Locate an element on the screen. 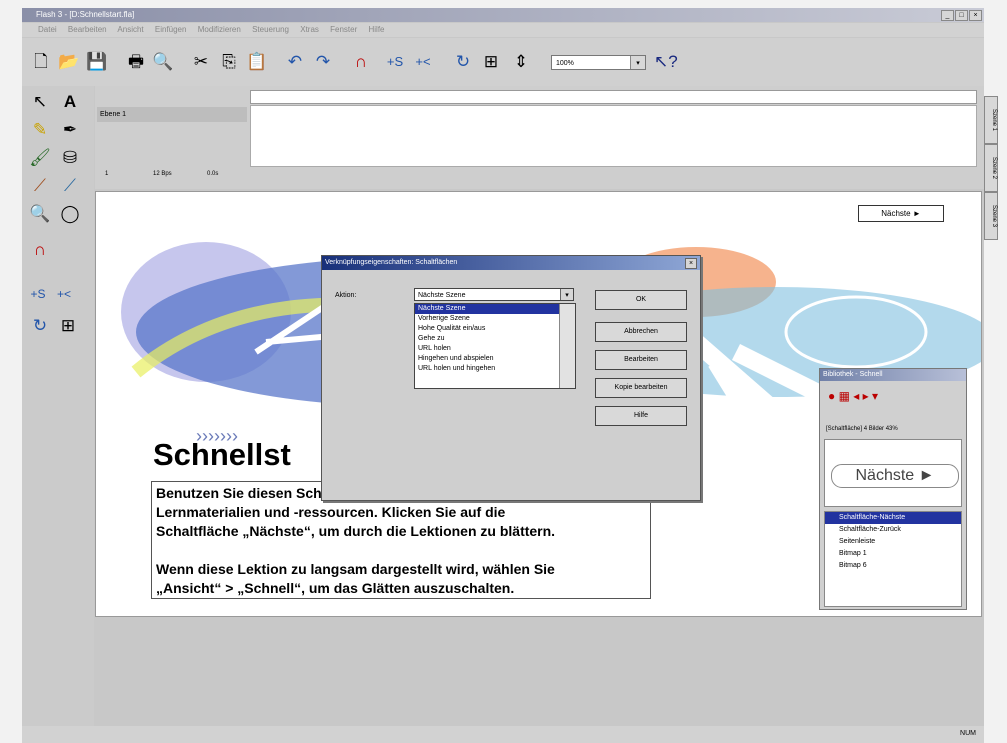 The height and width of the screenshot is (743, 1007). paste-icon: 📋 is located at coordinates (257, 62).